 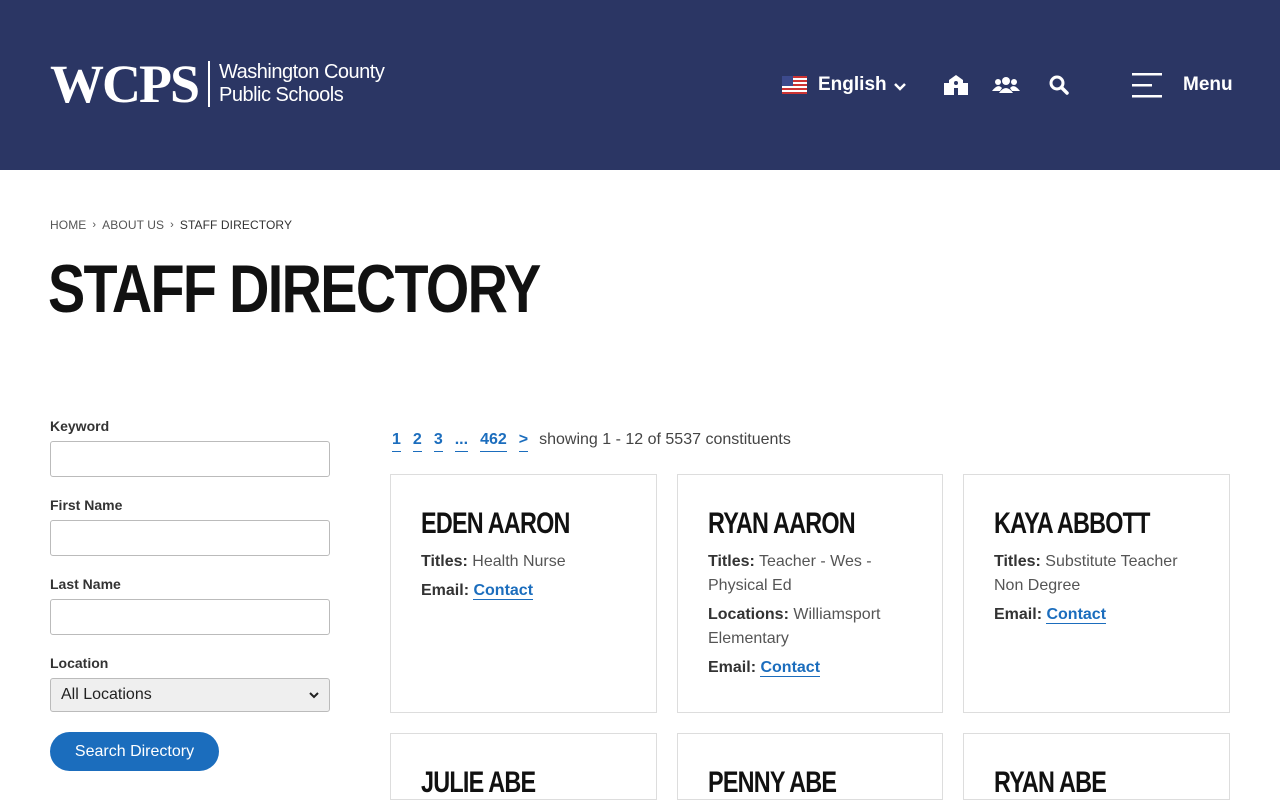 I want to click on search-icon, so click(x=1059, y=85).